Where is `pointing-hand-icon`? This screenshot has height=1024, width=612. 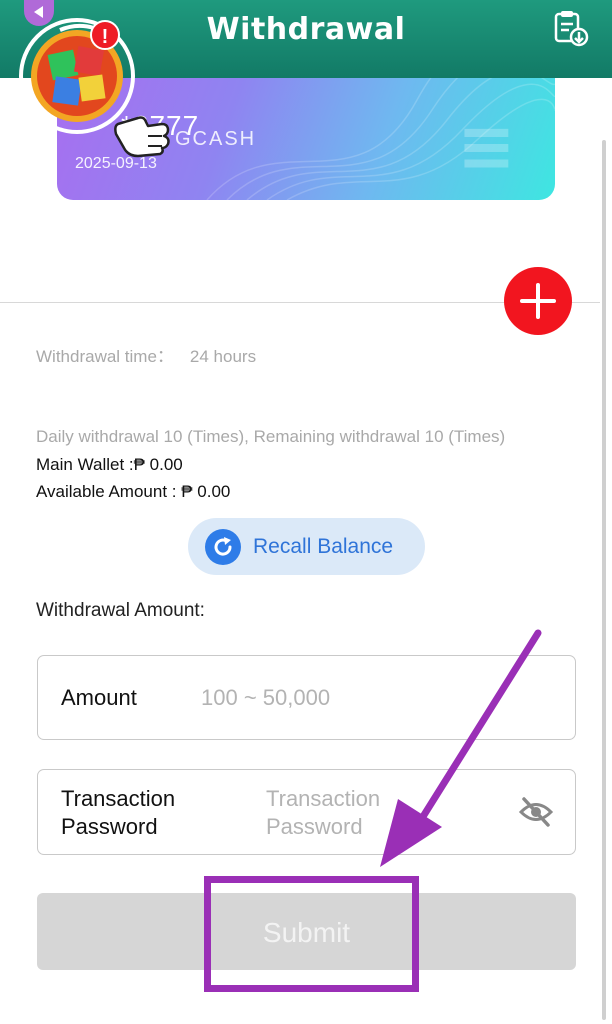 pointing-hand-icon is located at coordinates (143, 132).